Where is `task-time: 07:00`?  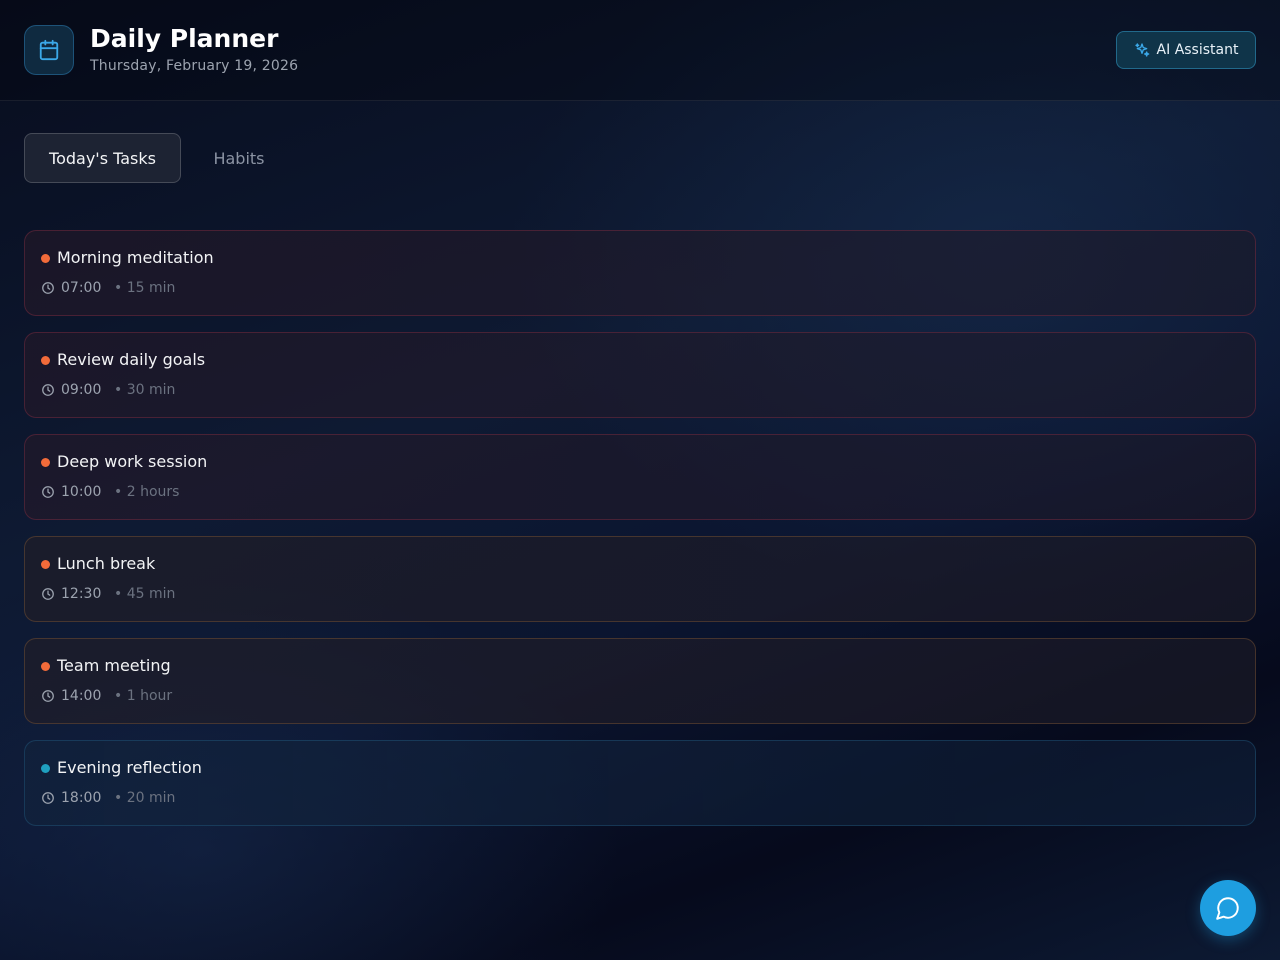 task-time: 07:00 is located at coordinates (81, 288).